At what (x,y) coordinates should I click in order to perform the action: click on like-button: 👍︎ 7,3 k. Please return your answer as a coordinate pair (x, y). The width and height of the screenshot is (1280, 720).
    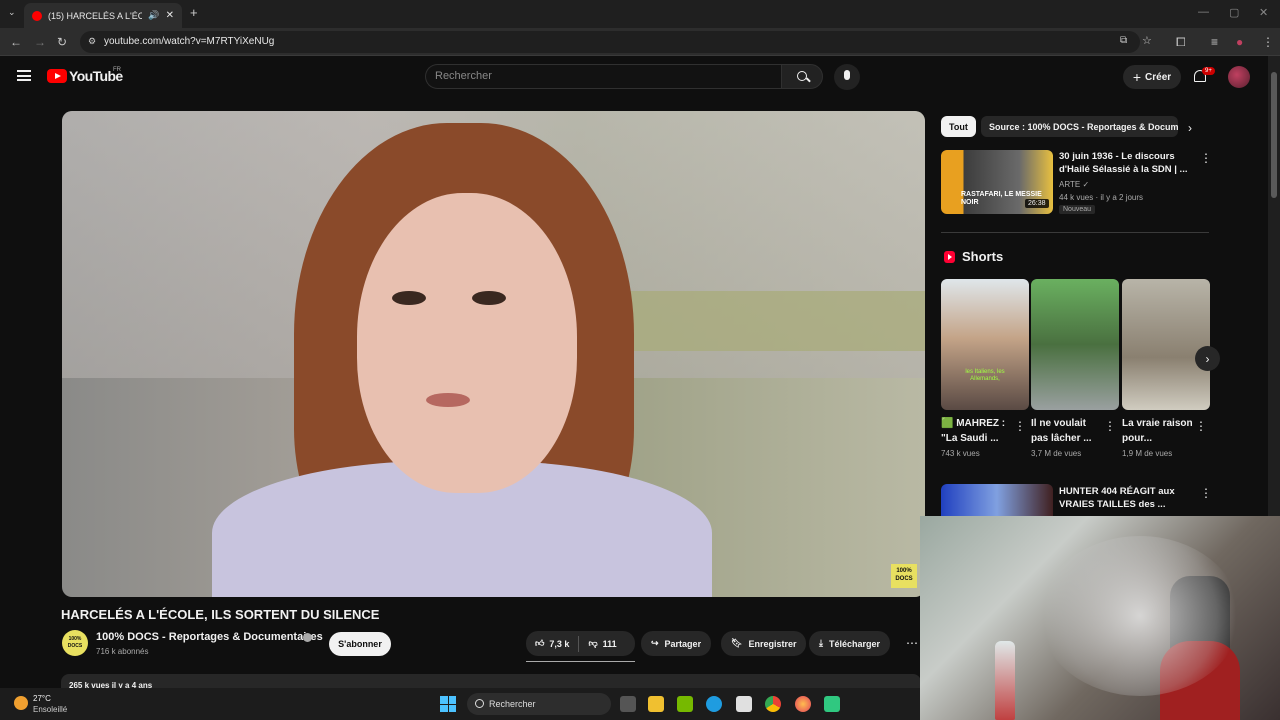
    Looking at the image, I should click on (552, 643).